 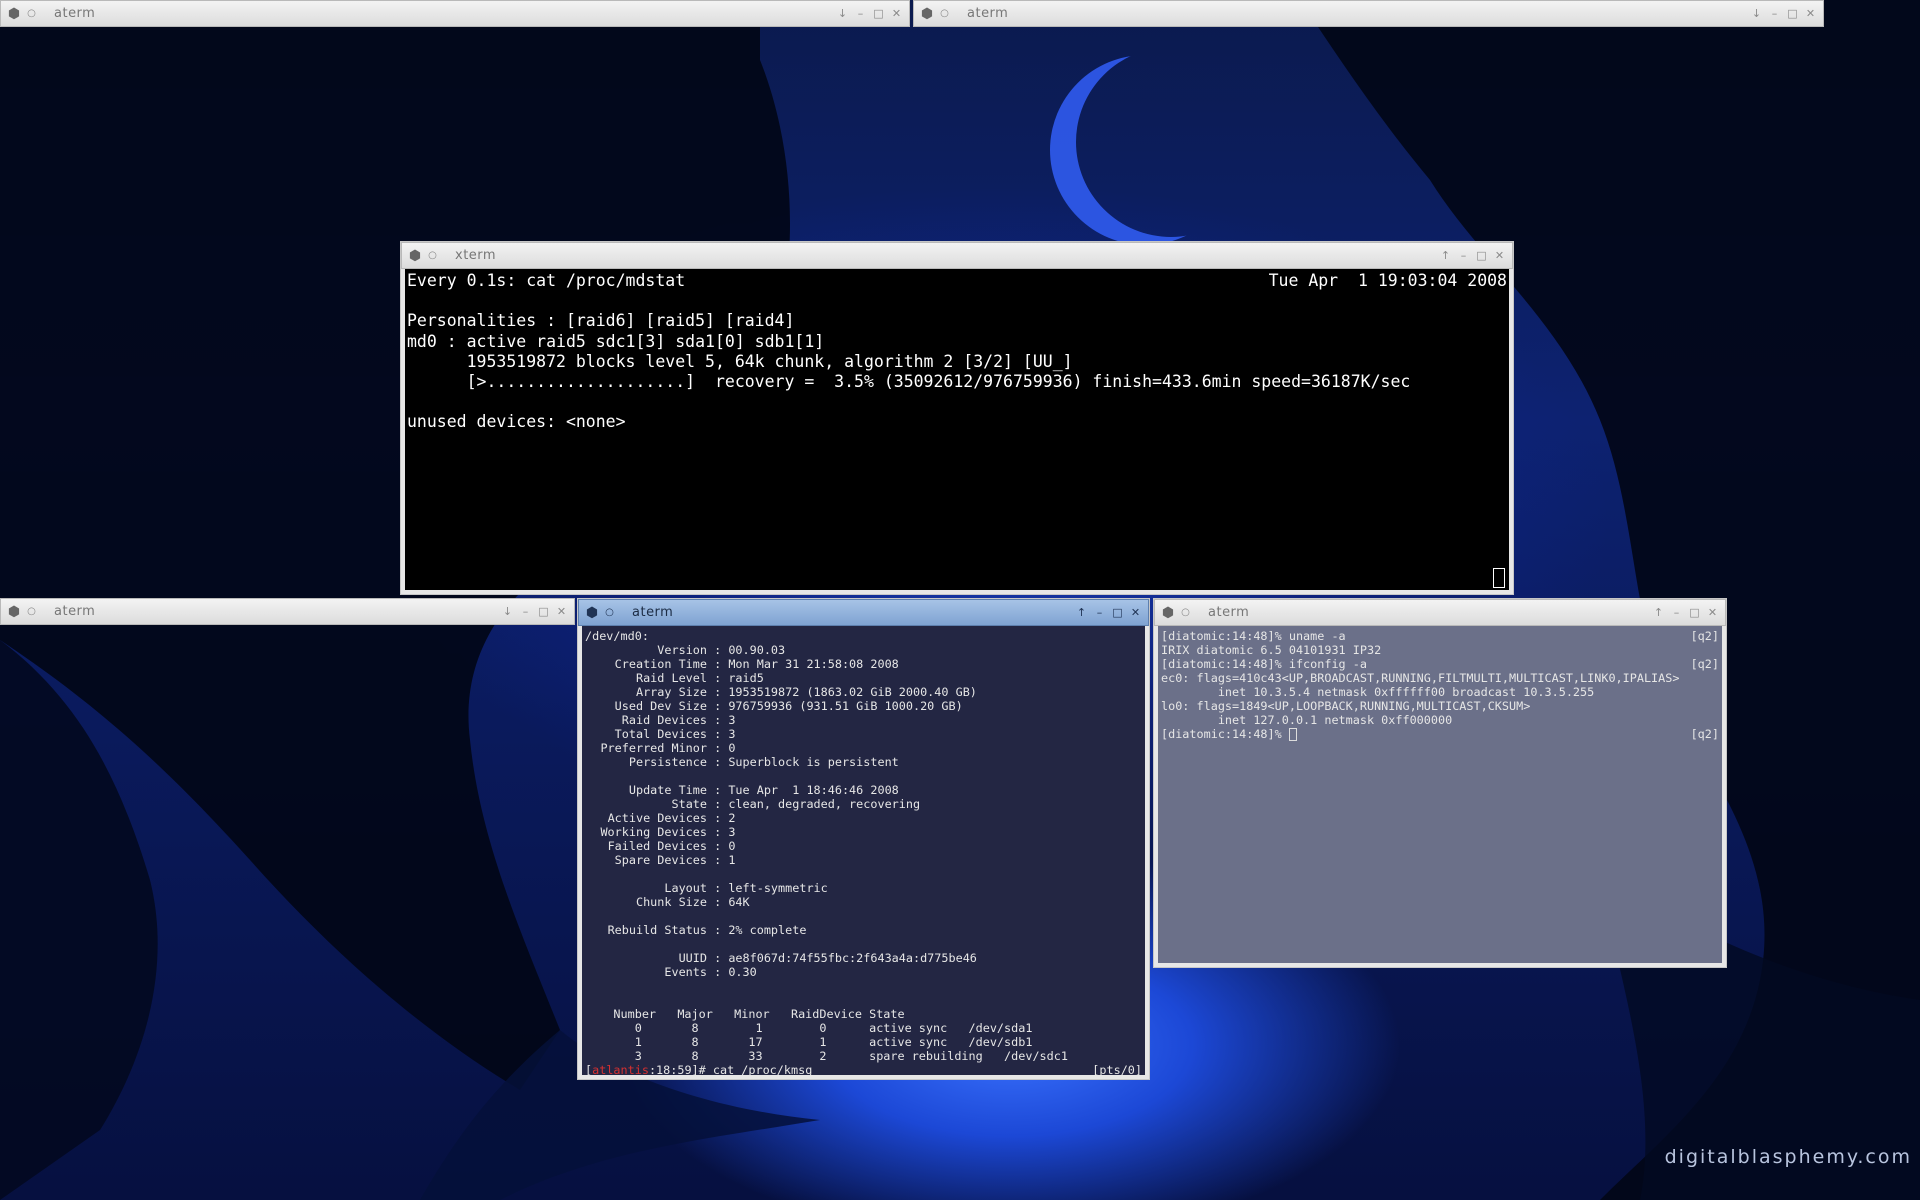 I want to click on detail-row: Preferred Minor : 0, so click(x=668, y=748).